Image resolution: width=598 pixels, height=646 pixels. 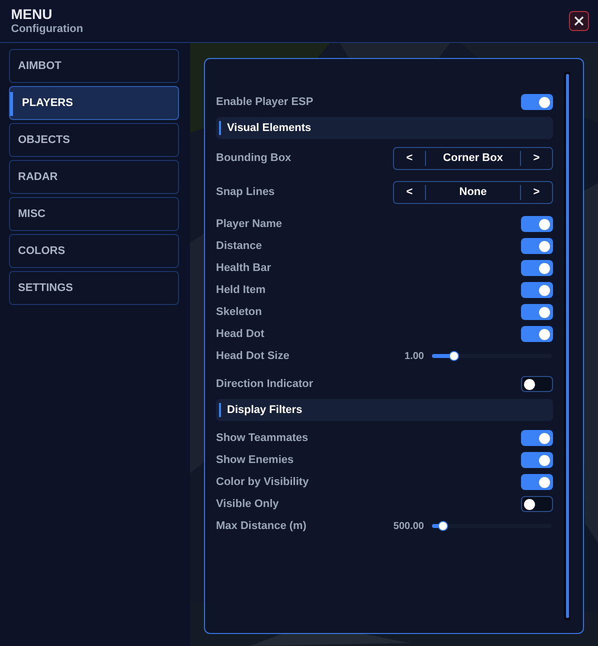 I want to click on setting-label: Health Bar, so click(x=244, y=268).